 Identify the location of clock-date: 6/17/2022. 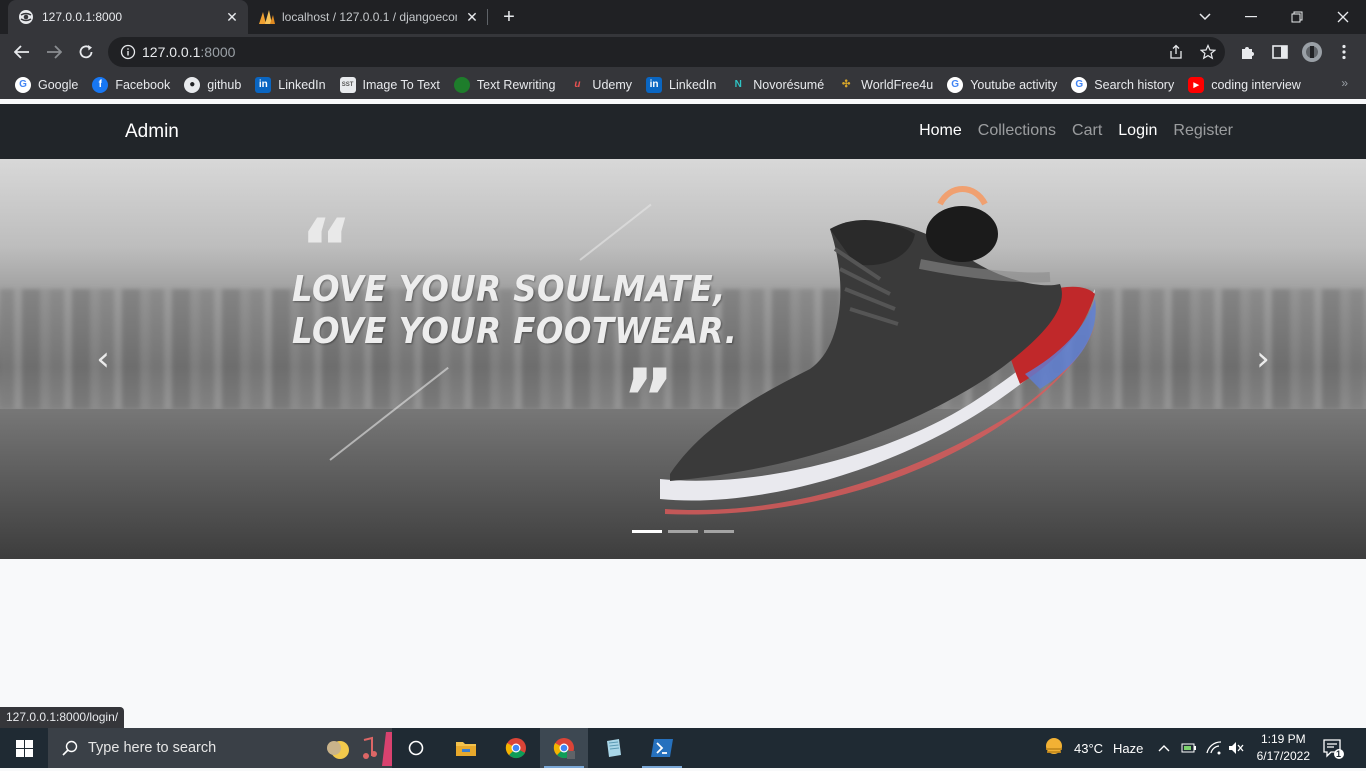
(1283, 756).